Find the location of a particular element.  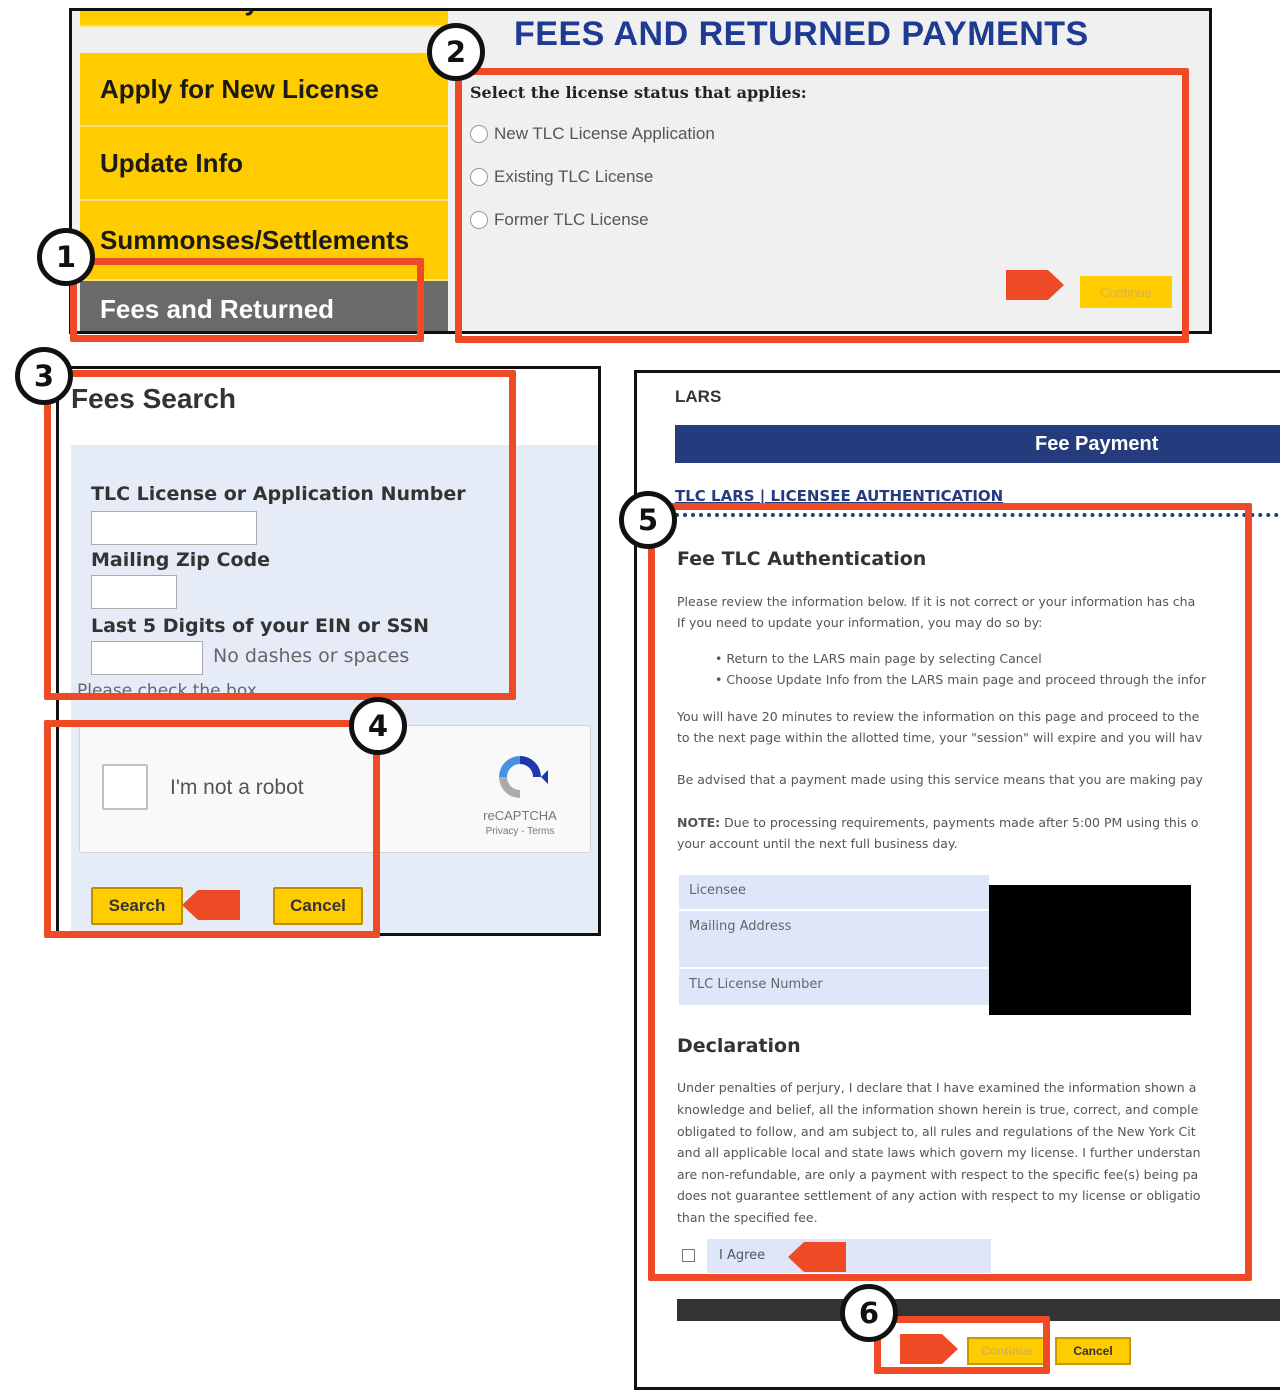

step-badge-1: 1 is located at coordinates (66, 257).